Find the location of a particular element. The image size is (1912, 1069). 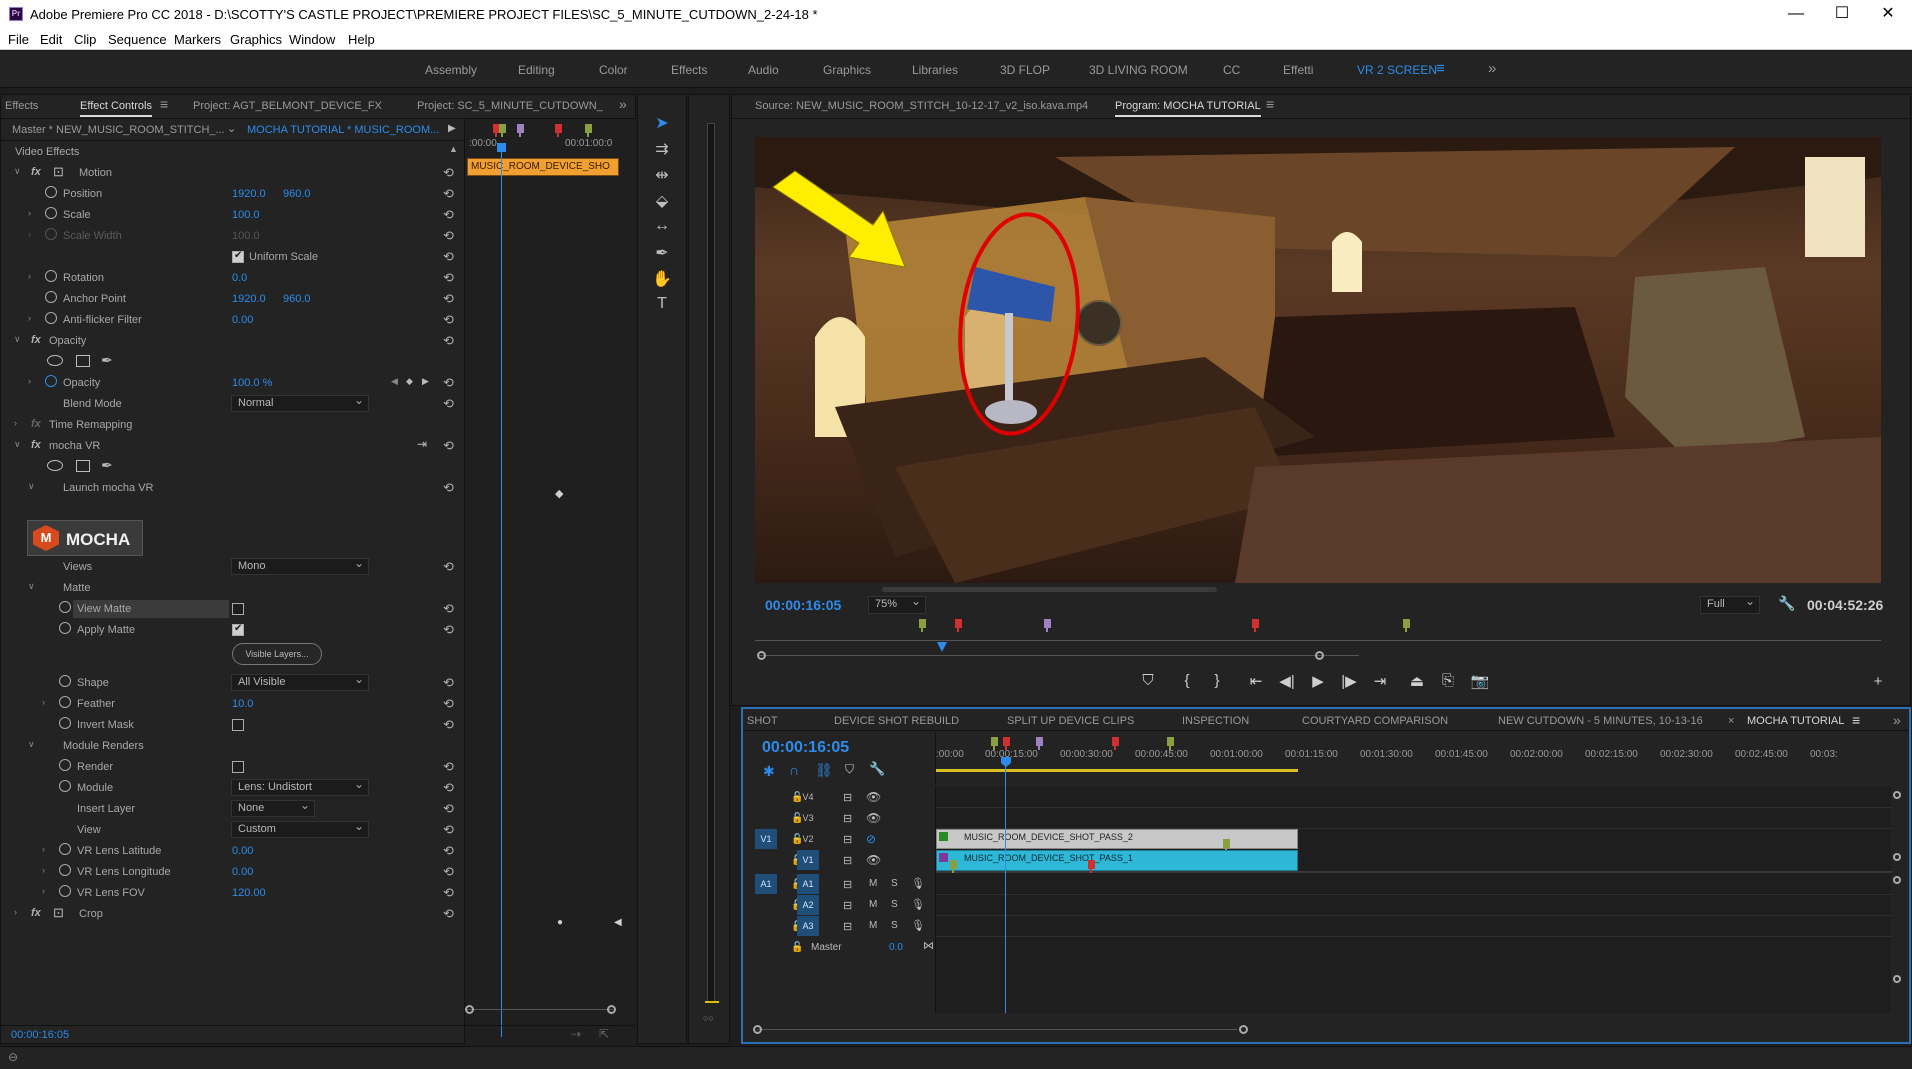

monitor-zoom-track is located at coordinates (1059, 655).